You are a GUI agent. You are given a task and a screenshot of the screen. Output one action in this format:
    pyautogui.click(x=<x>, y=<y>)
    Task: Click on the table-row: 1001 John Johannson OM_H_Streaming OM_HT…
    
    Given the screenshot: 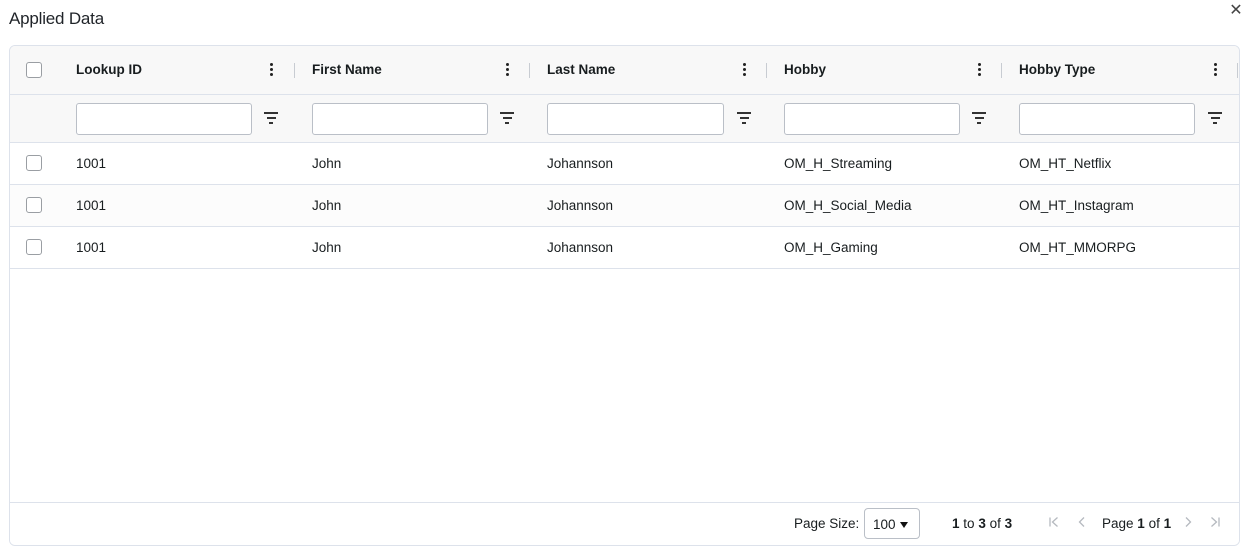 What is the action you would take?
    pyautogui.click(x=624, y=164)
    